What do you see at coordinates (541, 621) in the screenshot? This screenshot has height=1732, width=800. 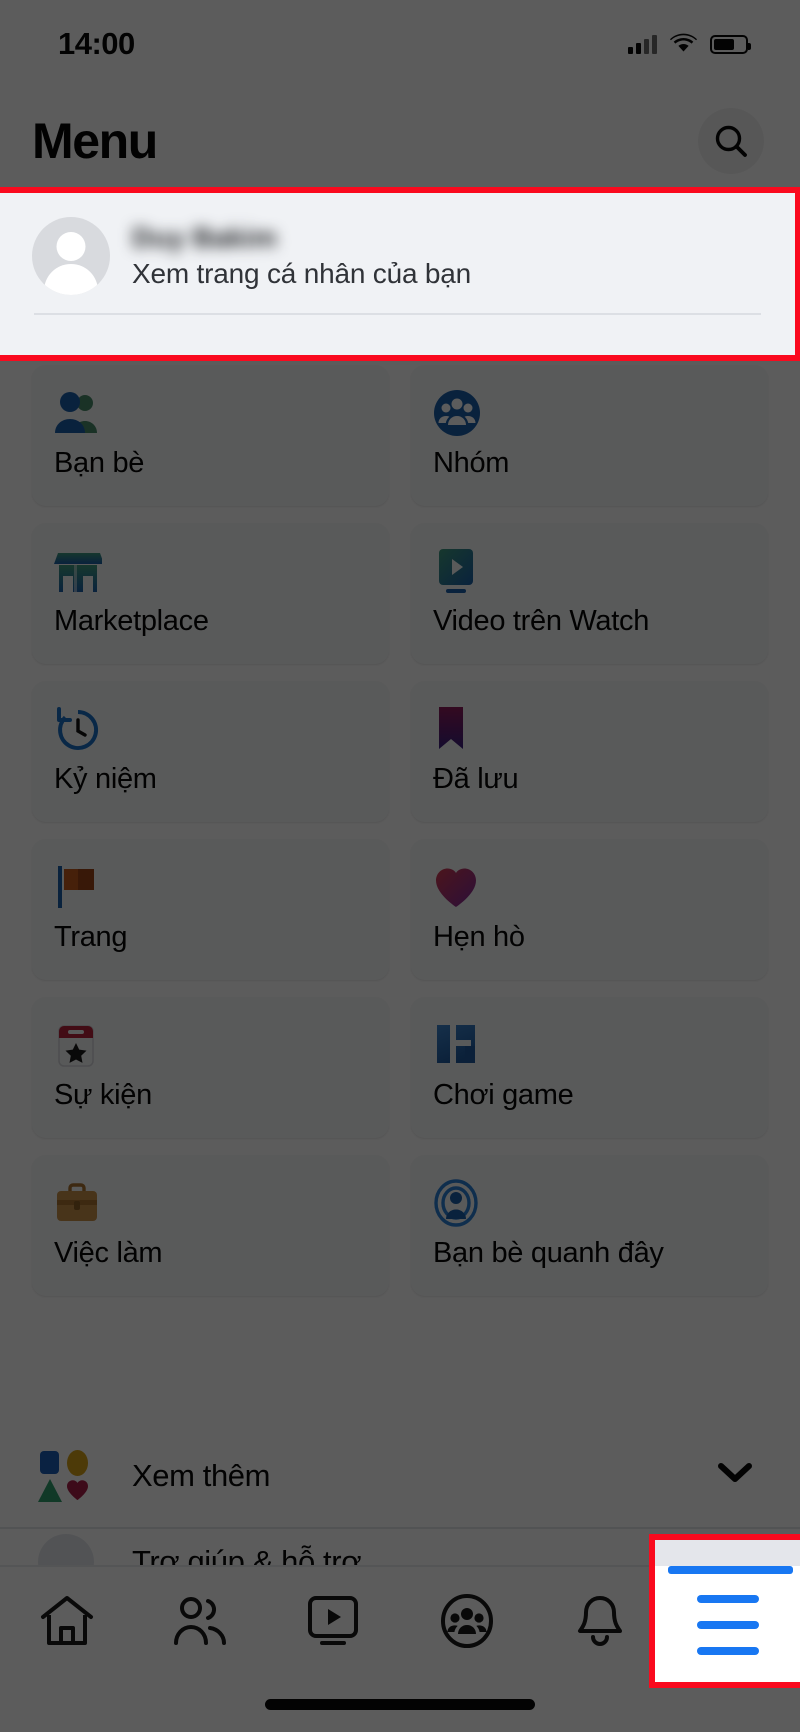 I see `menu-tile-label: Video trên Watch` at bounding box center [541, 621].